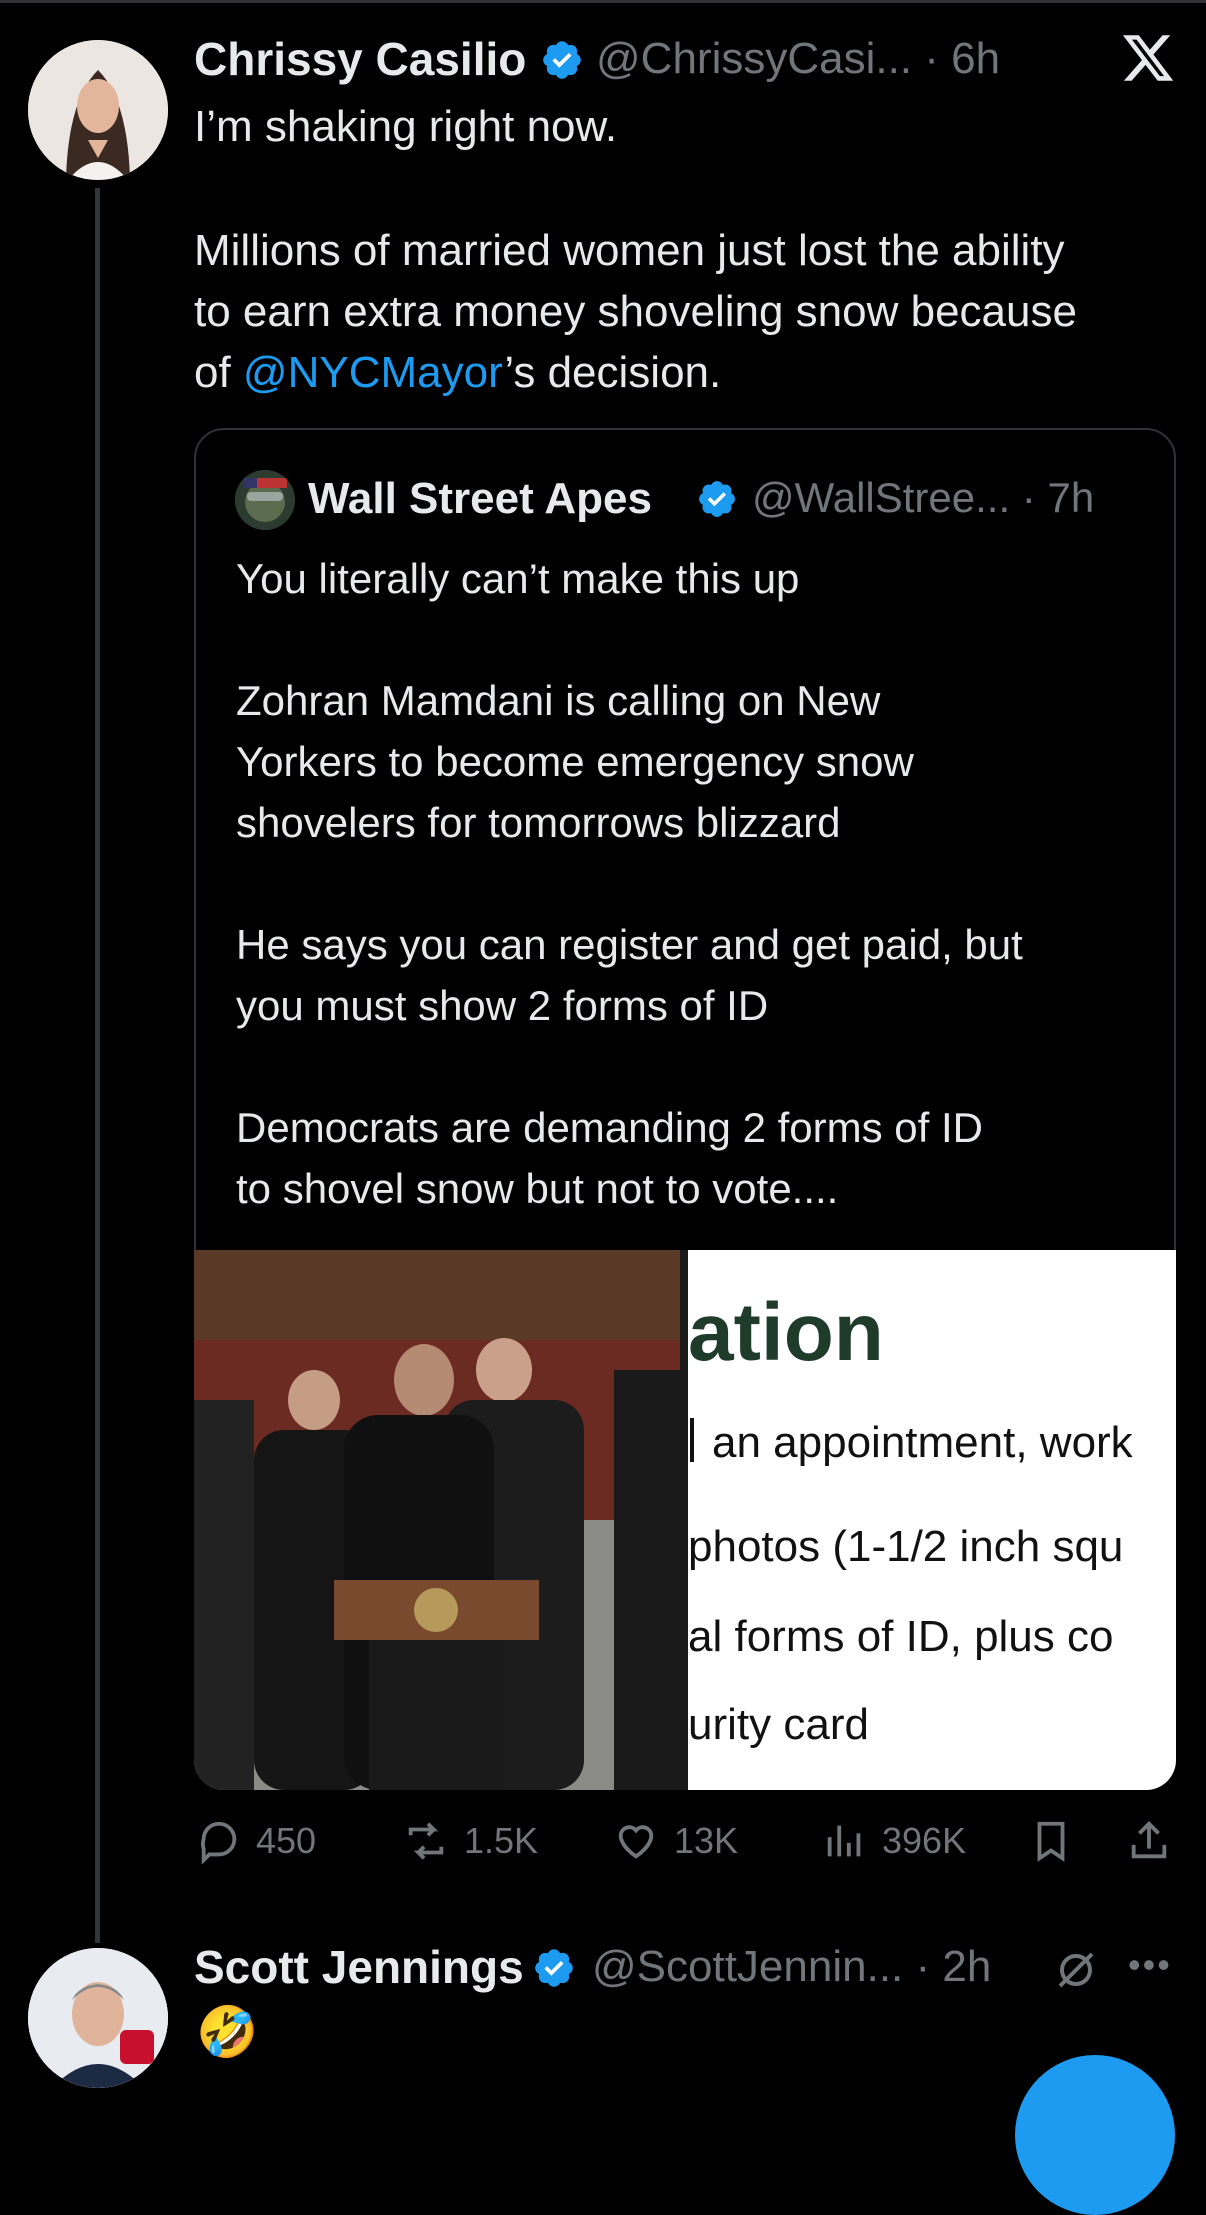 Image resolution: width=1206 pixels, height=2215 pixels. Describe the element at coordinates (786, 1332) in the screenshot. I see `doc-heading: ation` at that location.